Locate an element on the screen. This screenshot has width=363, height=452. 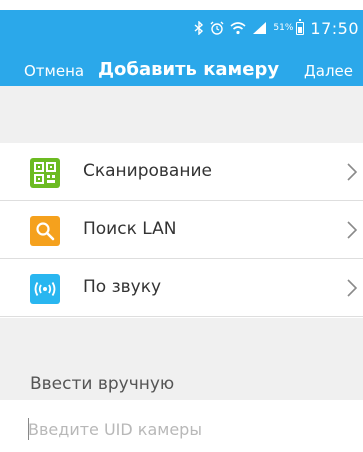
alarm-icon is located at coordinates (217, 28).